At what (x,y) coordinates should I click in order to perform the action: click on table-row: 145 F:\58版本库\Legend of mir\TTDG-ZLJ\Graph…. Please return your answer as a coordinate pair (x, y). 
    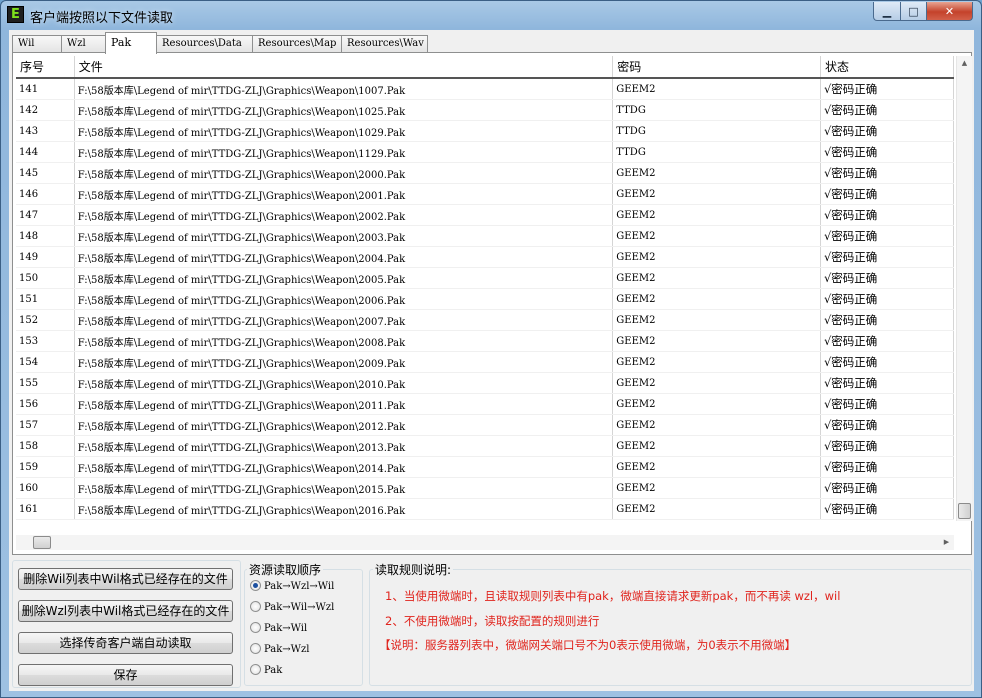
    Looking at the image, I should click on (485, 173).